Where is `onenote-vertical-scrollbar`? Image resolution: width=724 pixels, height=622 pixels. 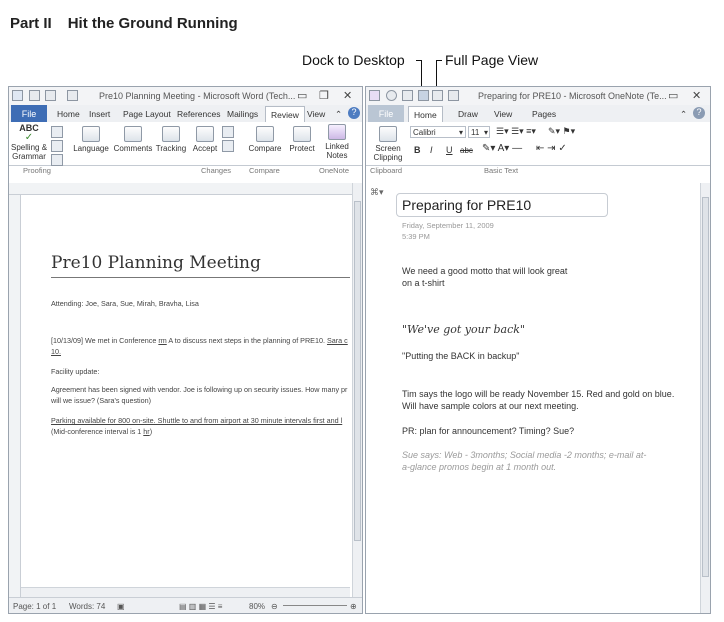 onenote-vertical-scrollbar is located at coordinates (705, 398).